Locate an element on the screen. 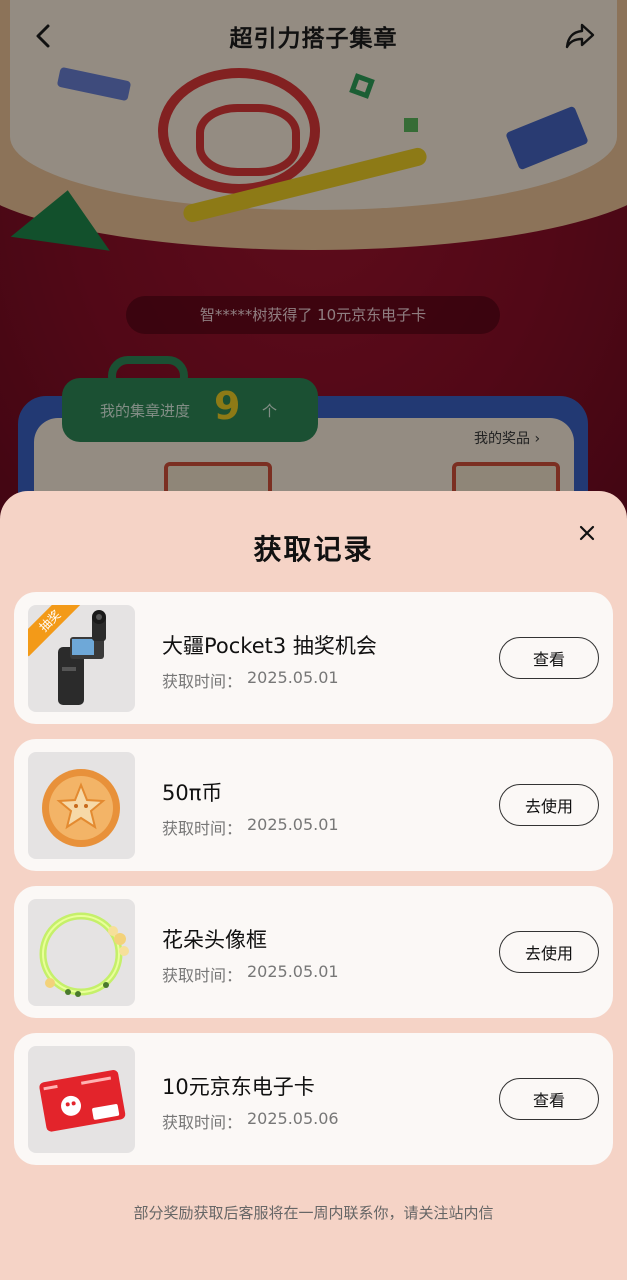 The image size is (627, 1280). sheet-title: 获取记录 is located at coordinates (313, 549).